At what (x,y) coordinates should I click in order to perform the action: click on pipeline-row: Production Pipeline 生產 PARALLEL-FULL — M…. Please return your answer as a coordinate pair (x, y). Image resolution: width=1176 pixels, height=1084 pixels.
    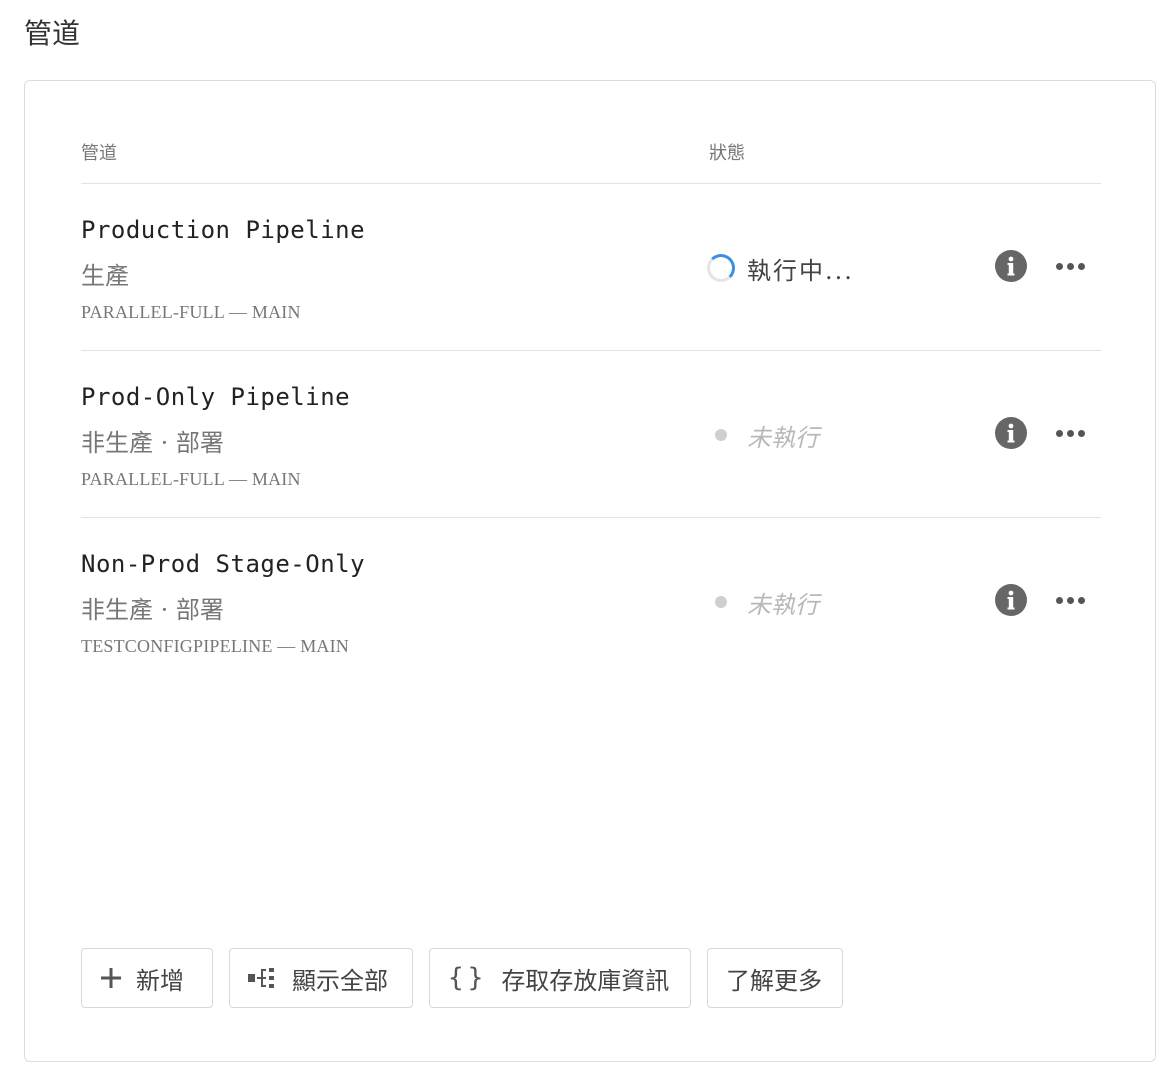
    Looking at the image, I should click on (591, 267).